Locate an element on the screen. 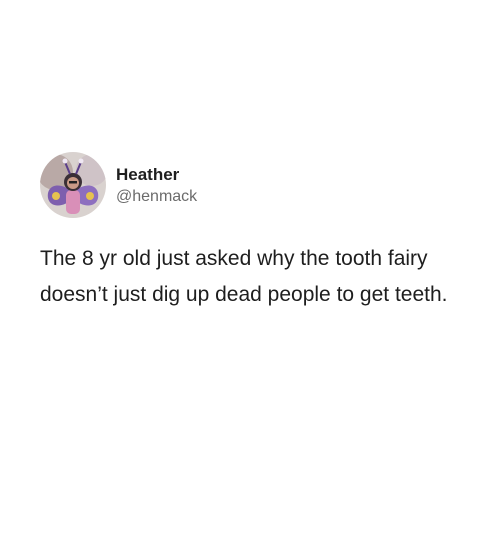 Image resolution: width=503 pixels, height=540 pixels. avatar is located at coordinates (73, 185).